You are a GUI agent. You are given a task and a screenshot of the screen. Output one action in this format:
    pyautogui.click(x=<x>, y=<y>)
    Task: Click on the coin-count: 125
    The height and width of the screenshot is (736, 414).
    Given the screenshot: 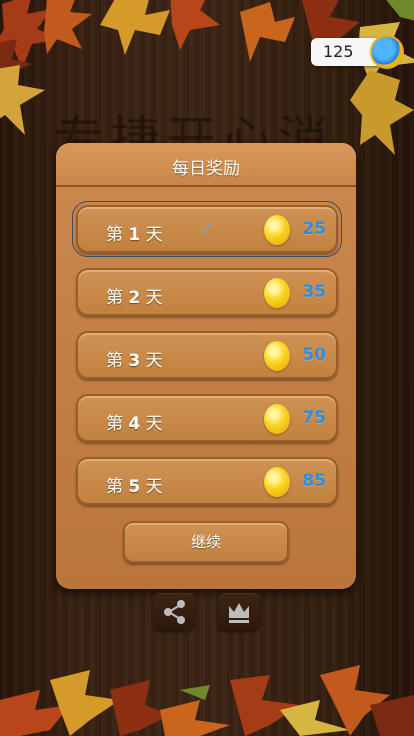 What is the action you would take?
    pyautogui.click(x=338, y=51)
    